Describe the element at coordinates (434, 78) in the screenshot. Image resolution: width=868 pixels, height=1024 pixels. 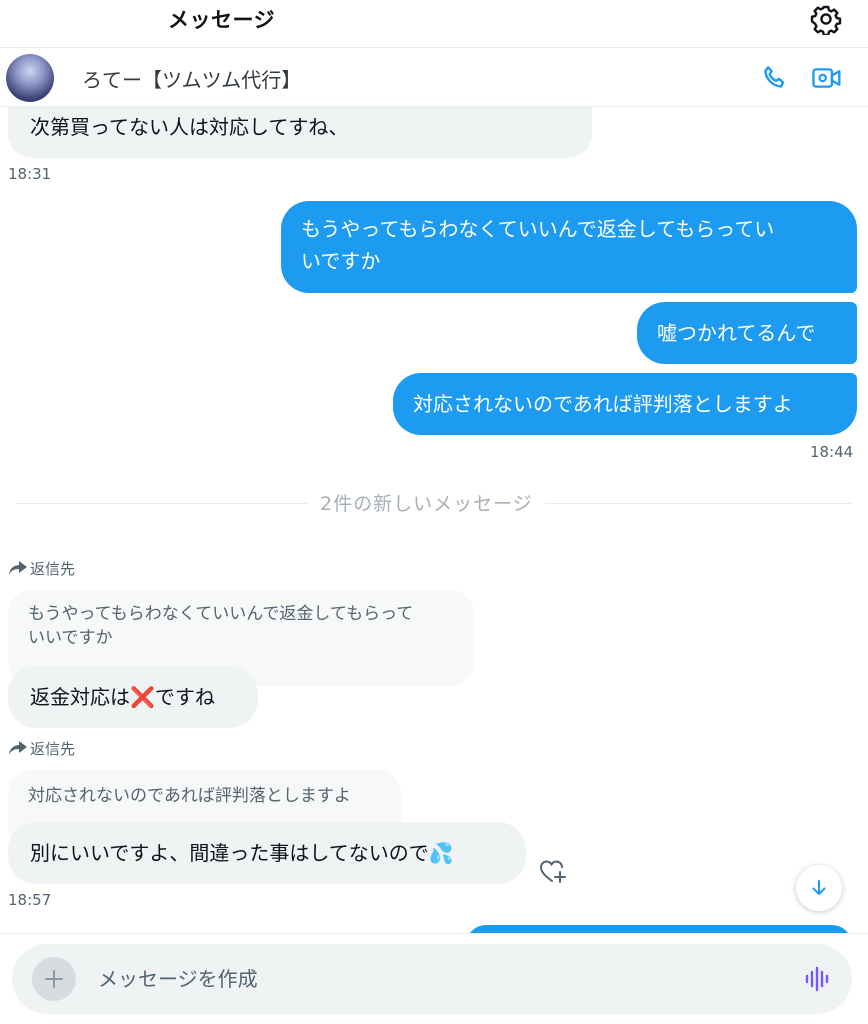
I see `conversation-header: ろてー【ツムツム代行】` at that location.